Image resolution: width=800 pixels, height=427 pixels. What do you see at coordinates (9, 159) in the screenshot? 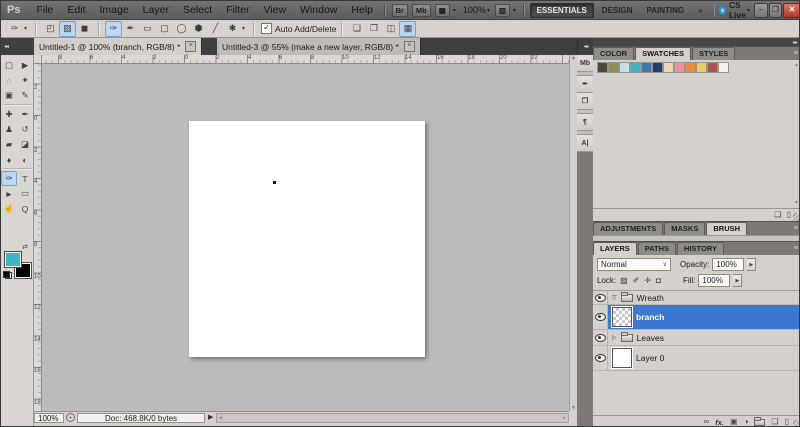
I see `blur-tool: ♦` at bounding box center [9, 159].